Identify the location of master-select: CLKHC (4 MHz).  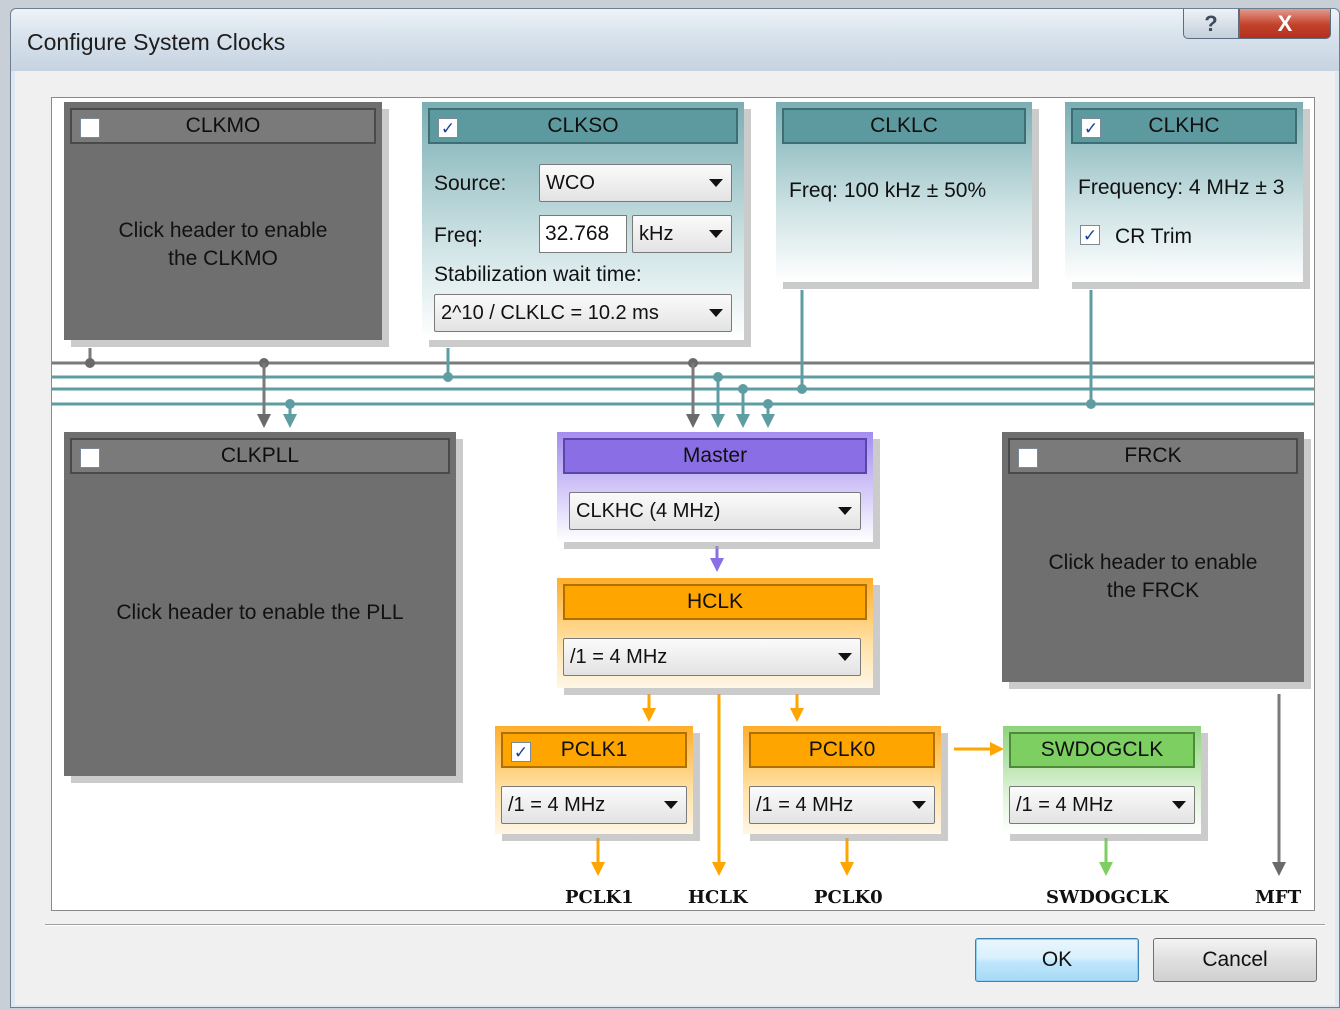
(715, 511).